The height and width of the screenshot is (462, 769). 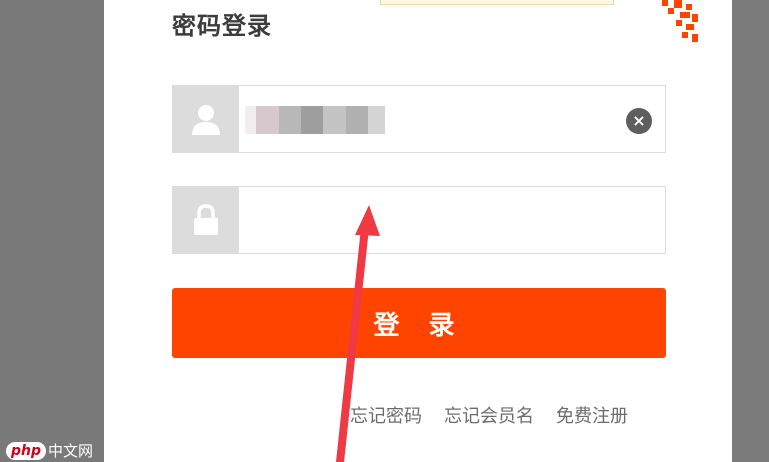 What do you see at coordinates (206, 119) in the screenshot?
I see `user-icon` at bounding box center [206, 119].